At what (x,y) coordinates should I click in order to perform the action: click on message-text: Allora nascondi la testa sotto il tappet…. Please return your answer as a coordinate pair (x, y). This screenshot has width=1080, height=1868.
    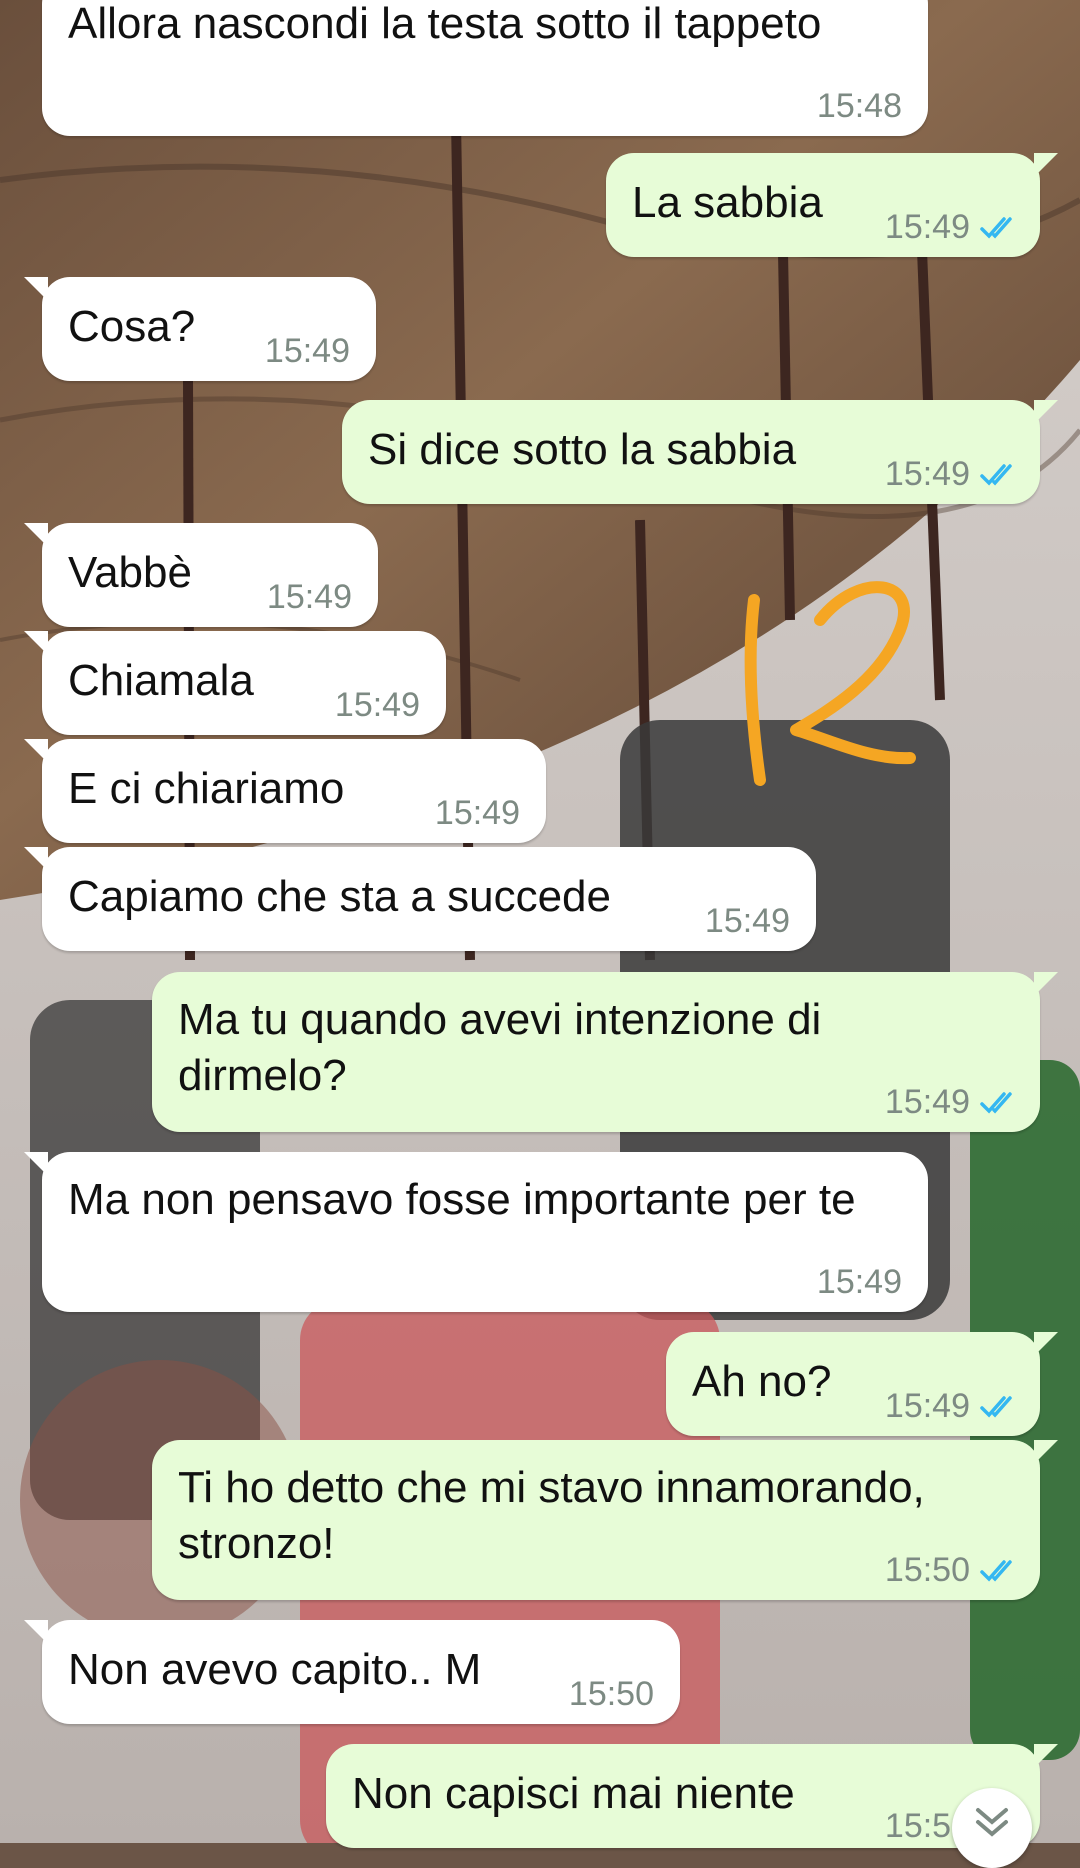
    Looking at the image, I should click on (445, 24).